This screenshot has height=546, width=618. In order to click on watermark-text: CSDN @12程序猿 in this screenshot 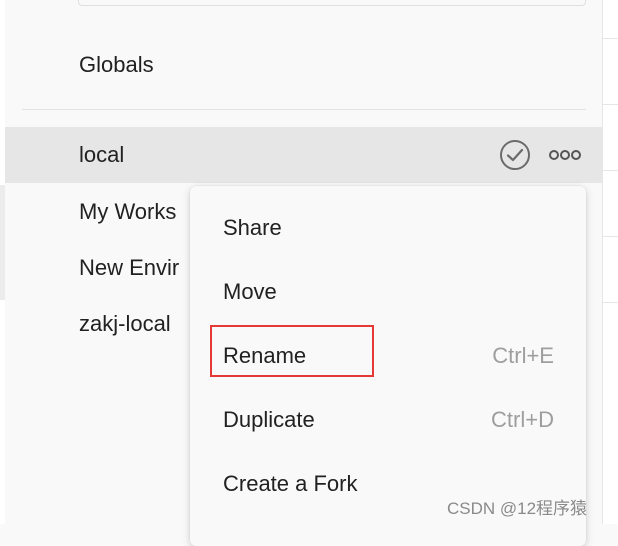, I will do `click(517, 508)`.